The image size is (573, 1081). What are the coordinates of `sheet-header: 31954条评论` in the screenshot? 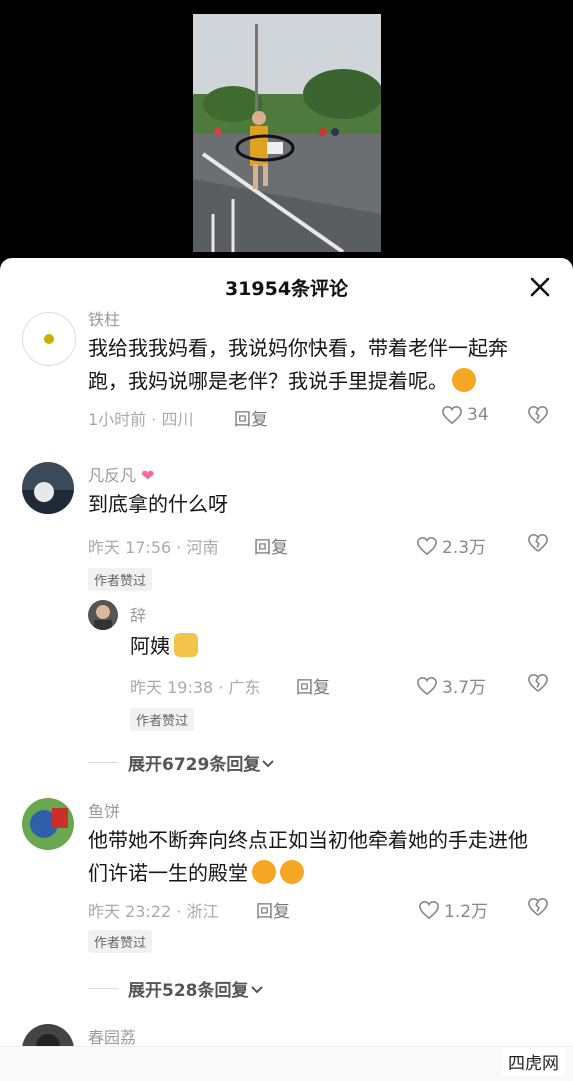 It's located at (286, 288).